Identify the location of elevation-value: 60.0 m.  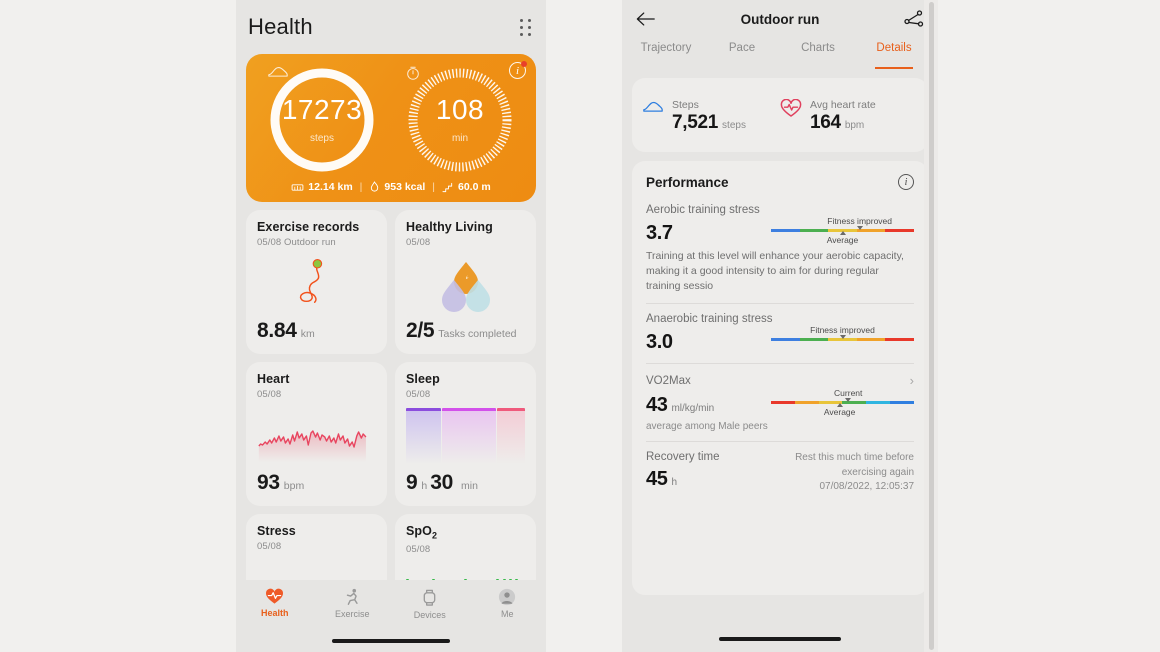
(474, 187).